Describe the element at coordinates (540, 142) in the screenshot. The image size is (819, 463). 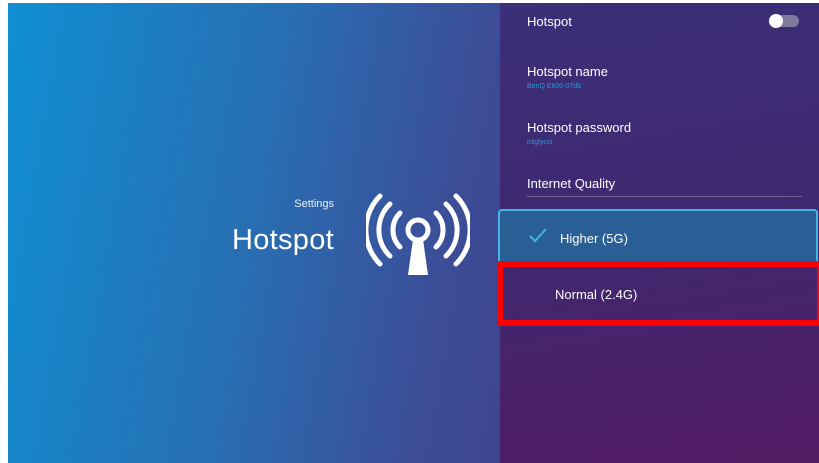
I see `hotspot-password-value: mlglycst` at that location.